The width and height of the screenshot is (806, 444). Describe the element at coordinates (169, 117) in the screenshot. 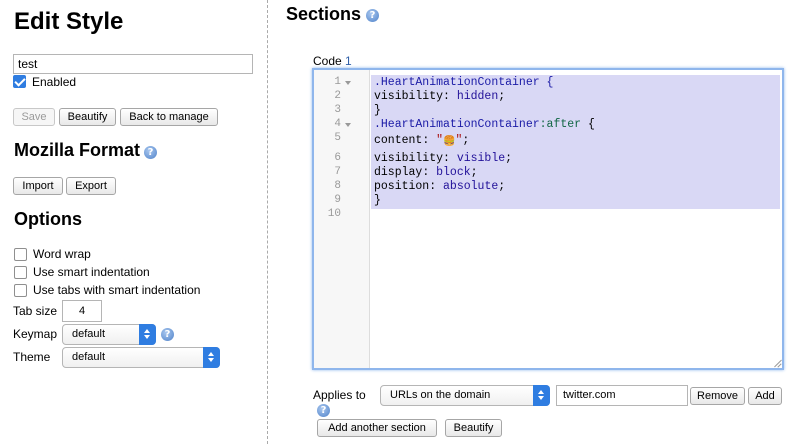

I see `back-to-manage-button: Back to manage` at that location.